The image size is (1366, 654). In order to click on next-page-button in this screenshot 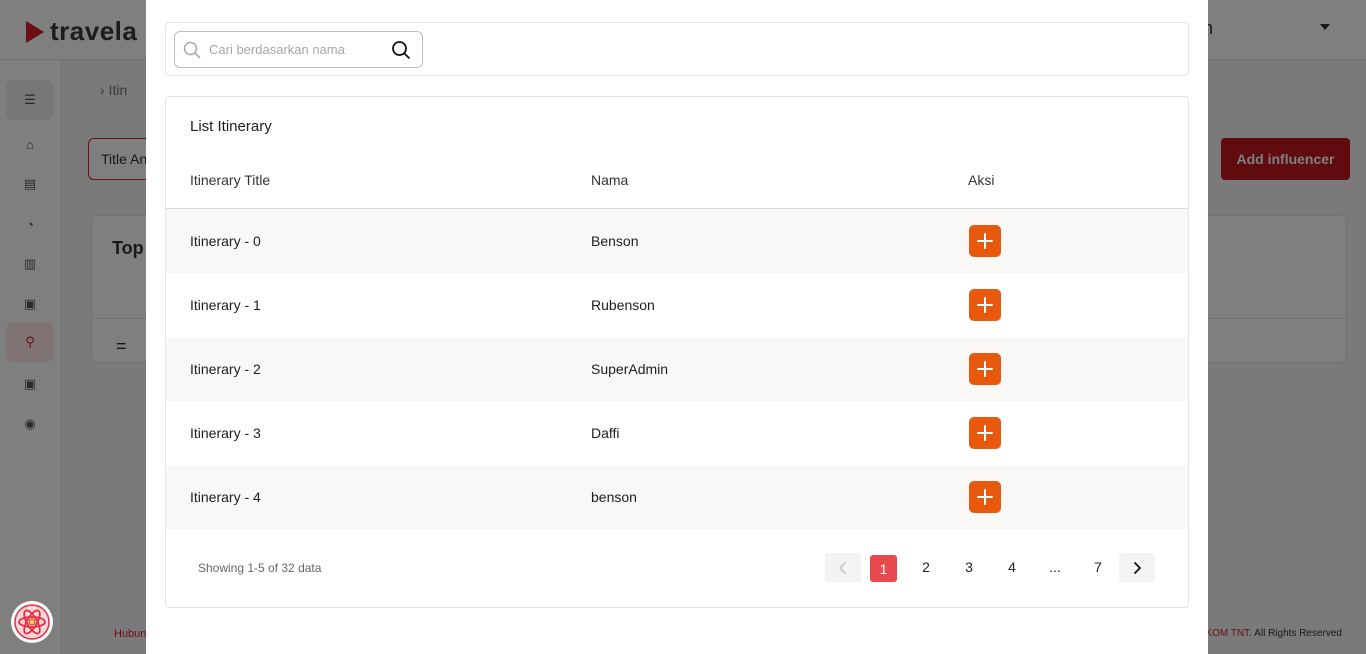, I will do `click(1137, 567)`.